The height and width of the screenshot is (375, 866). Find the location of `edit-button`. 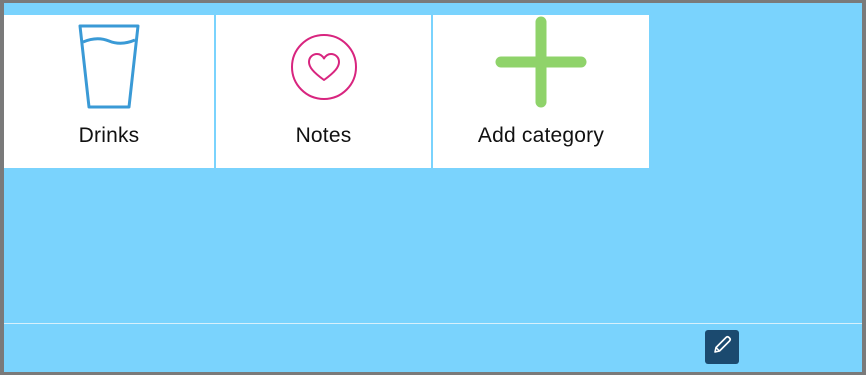

edit-button is located at coordinates (722, 347).